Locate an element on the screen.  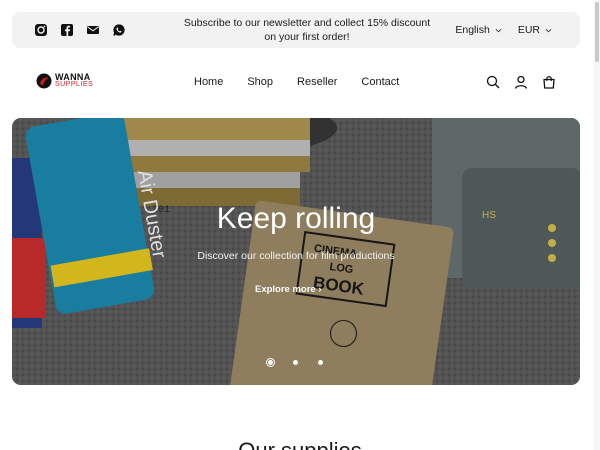
slideshow-dots is located at coordinates (295, 362).